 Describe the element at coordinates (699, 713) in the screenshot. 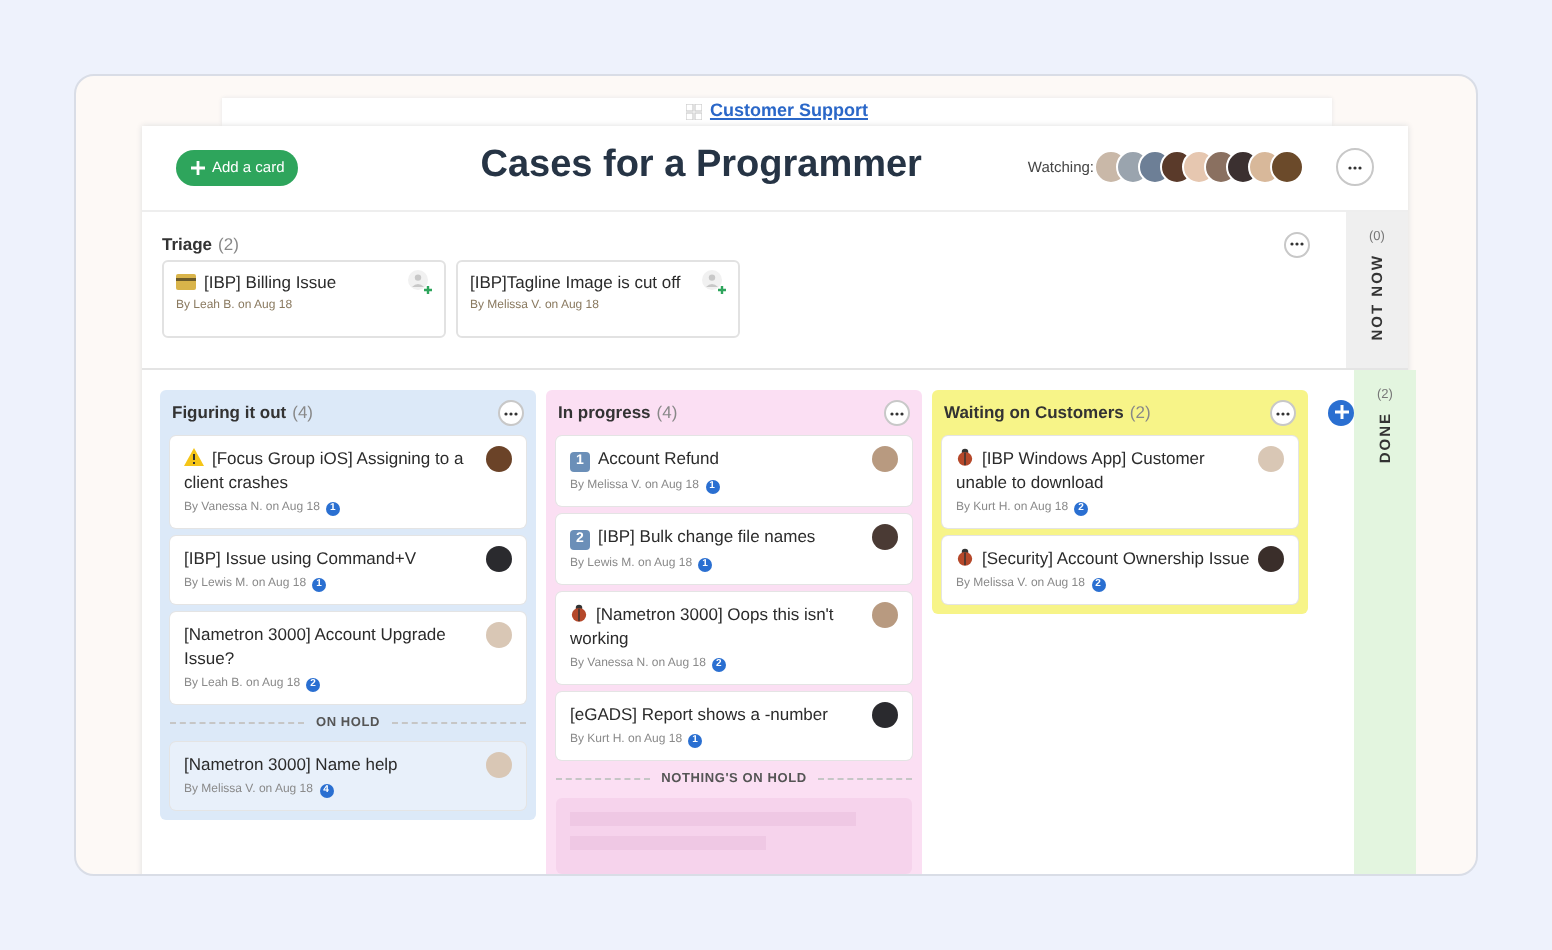

I see `card-title: [eGADS] Report shows a -number` at that location.